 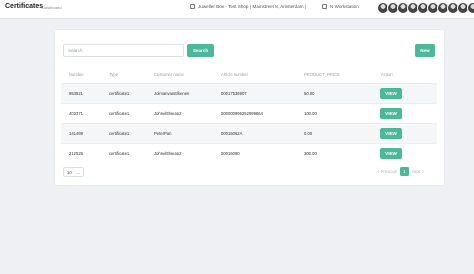 What do you see at coordinates (76, 93) in the screenshot?
I see `cell-number: 953521` at bounding box center [76, 93].